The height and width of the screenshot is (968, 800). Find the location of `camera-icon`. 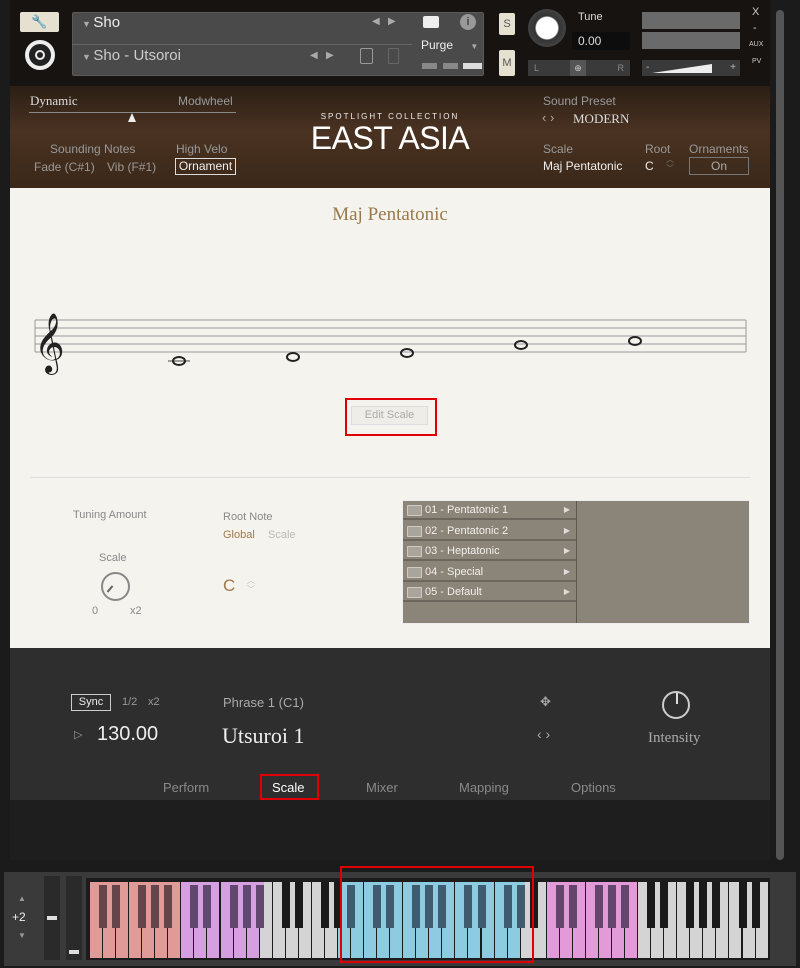

camera-icon is located at coordinates (431, 22).